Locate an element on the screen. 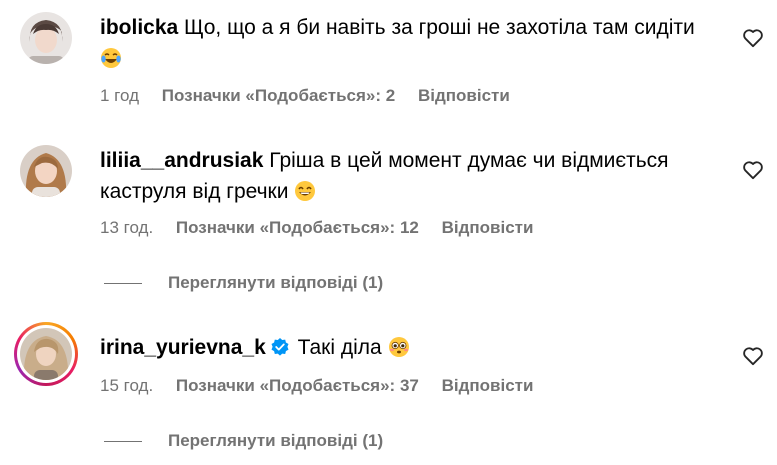 This screenshot has width=777, height=465. comment-time: 13 год. is located at coordinates (126, 227).